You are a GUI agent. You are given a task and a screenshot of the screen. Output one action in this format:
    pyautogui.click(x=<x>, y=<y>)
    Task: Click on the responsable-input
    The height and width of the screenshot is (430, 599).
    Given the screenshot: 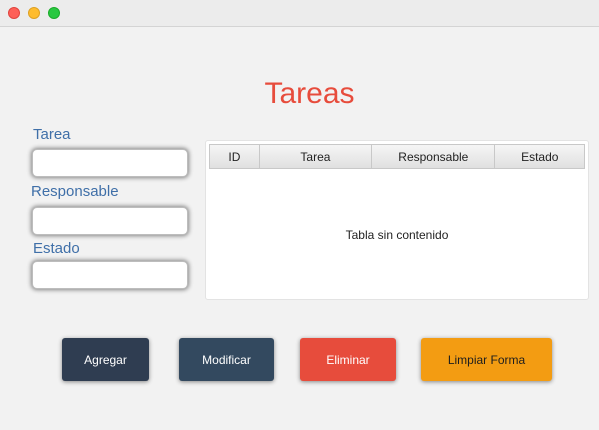 What is the action you would take?
    pyautogui.click(x=110, y=221)
    